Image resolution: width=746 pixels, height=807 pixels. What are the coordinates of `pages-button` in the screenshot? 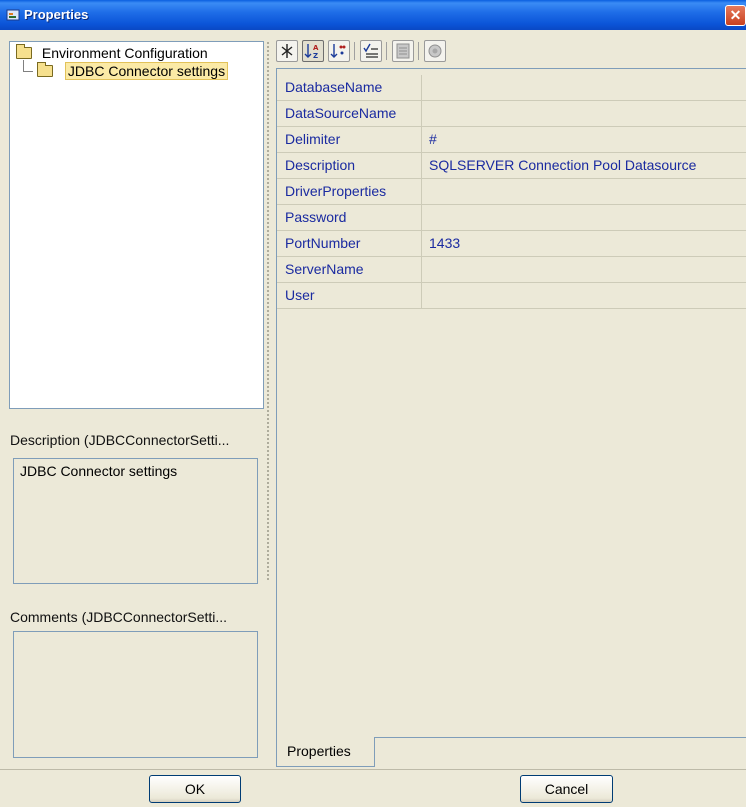 It's located at (403, 51).